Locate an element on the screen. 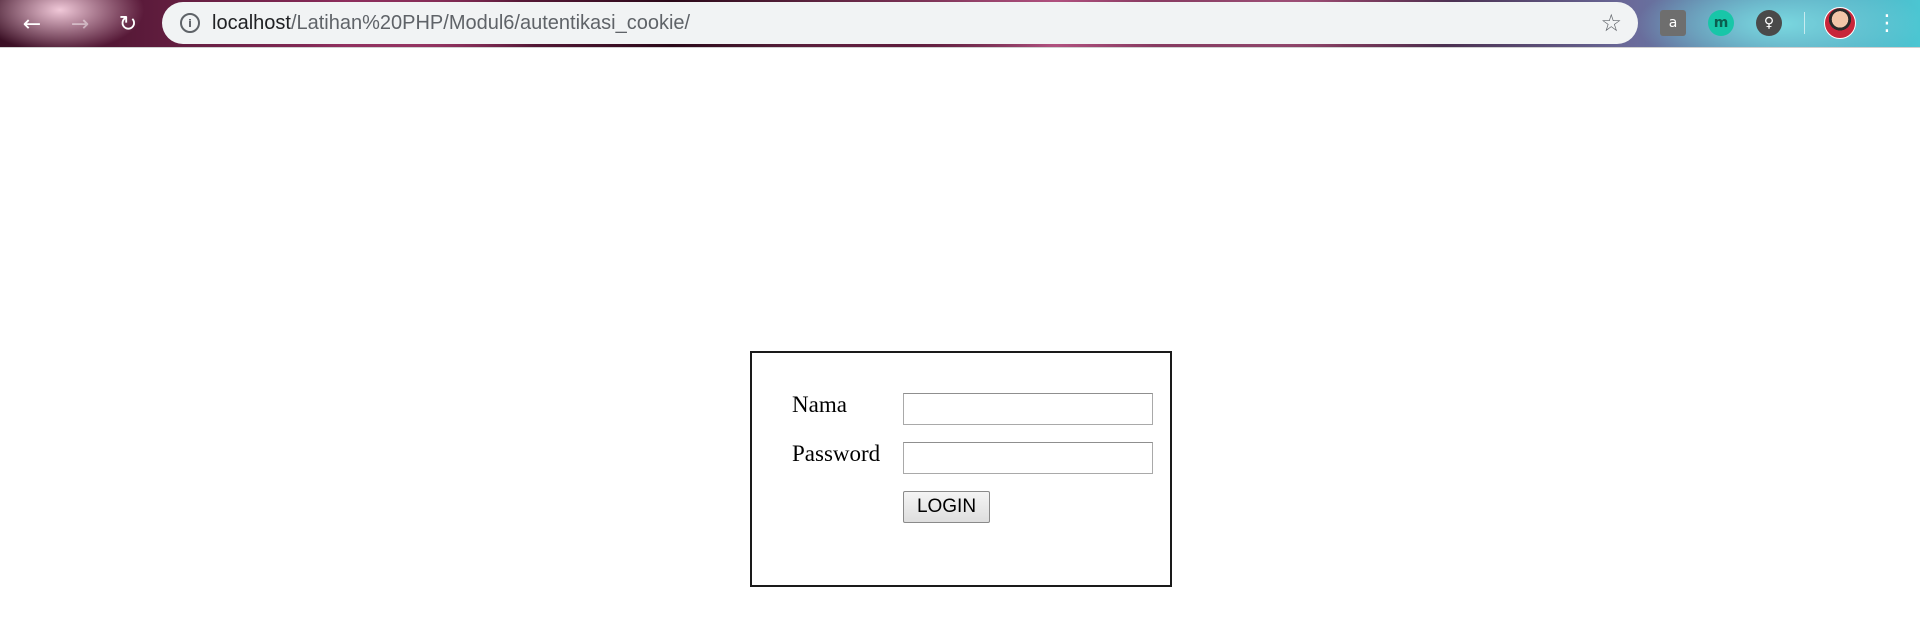 Image resolution: width=1920 pixels, height=644 pixels. nama-input is located at coordinates (1028, 409).